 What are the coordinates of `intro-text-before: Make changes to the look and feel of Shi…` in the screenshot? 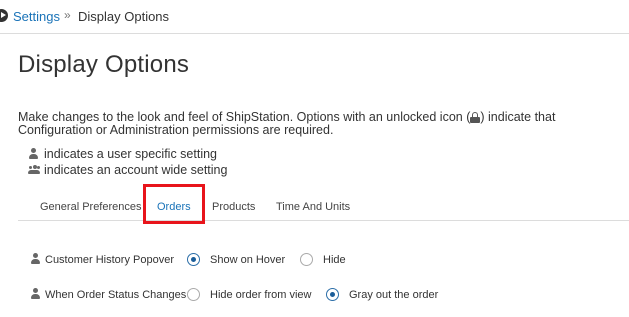 It's located at (244, 117).